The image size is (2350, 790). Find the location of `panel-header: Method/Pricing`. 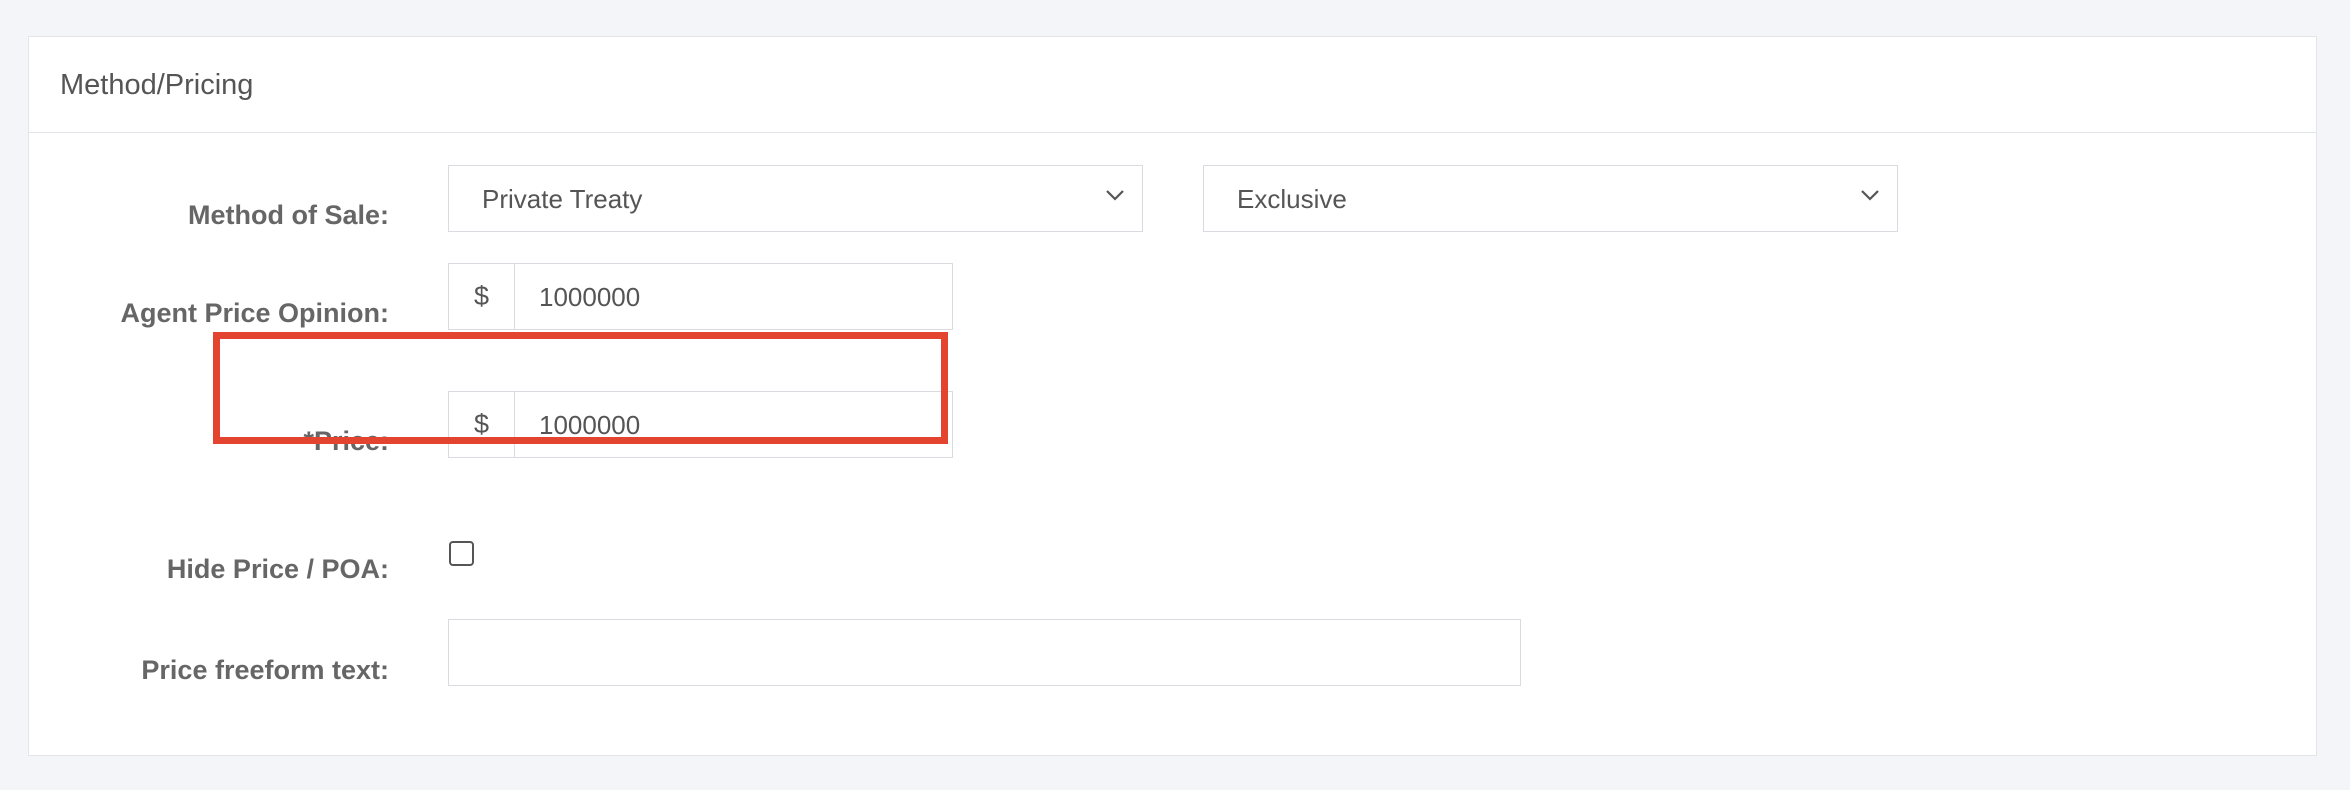

panel-header: Method/Pricing is located at coordinates (1172, 85).